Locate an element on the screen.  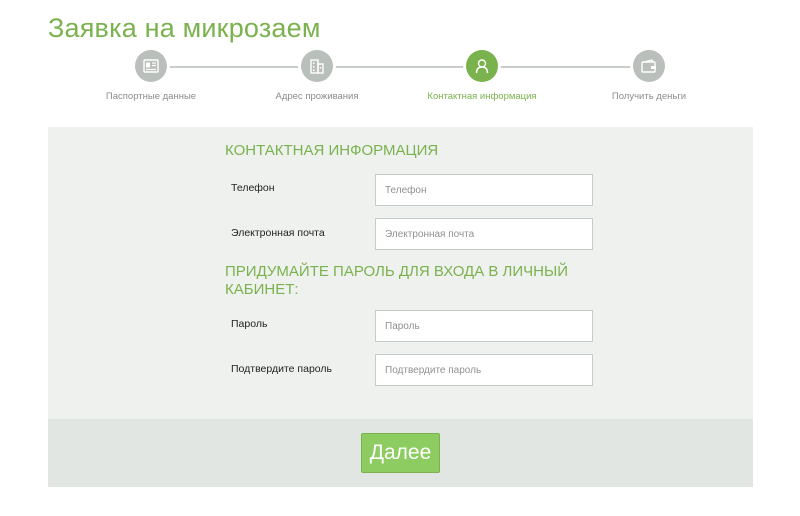
step-address: Адрес проживания is located at coordinates (317, 76).